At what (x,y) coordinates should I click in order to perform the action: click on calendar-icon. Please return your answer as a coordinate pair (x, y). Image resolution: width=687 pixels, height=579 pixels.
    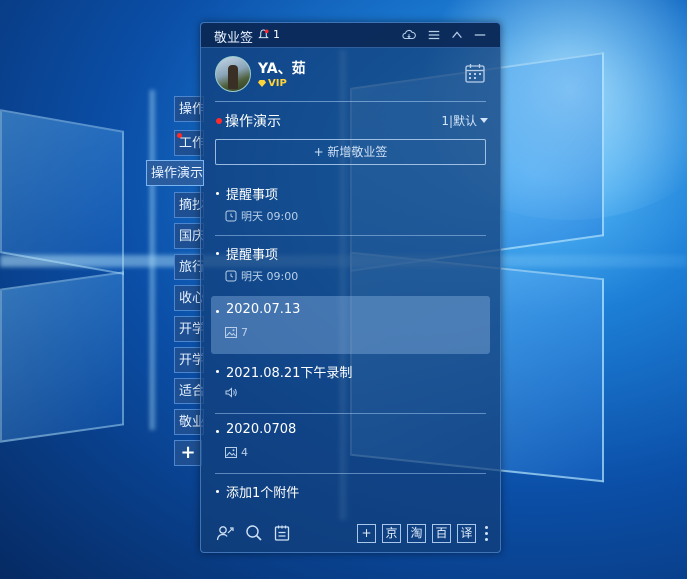
    Looking at the image, I should click on (475, 73).